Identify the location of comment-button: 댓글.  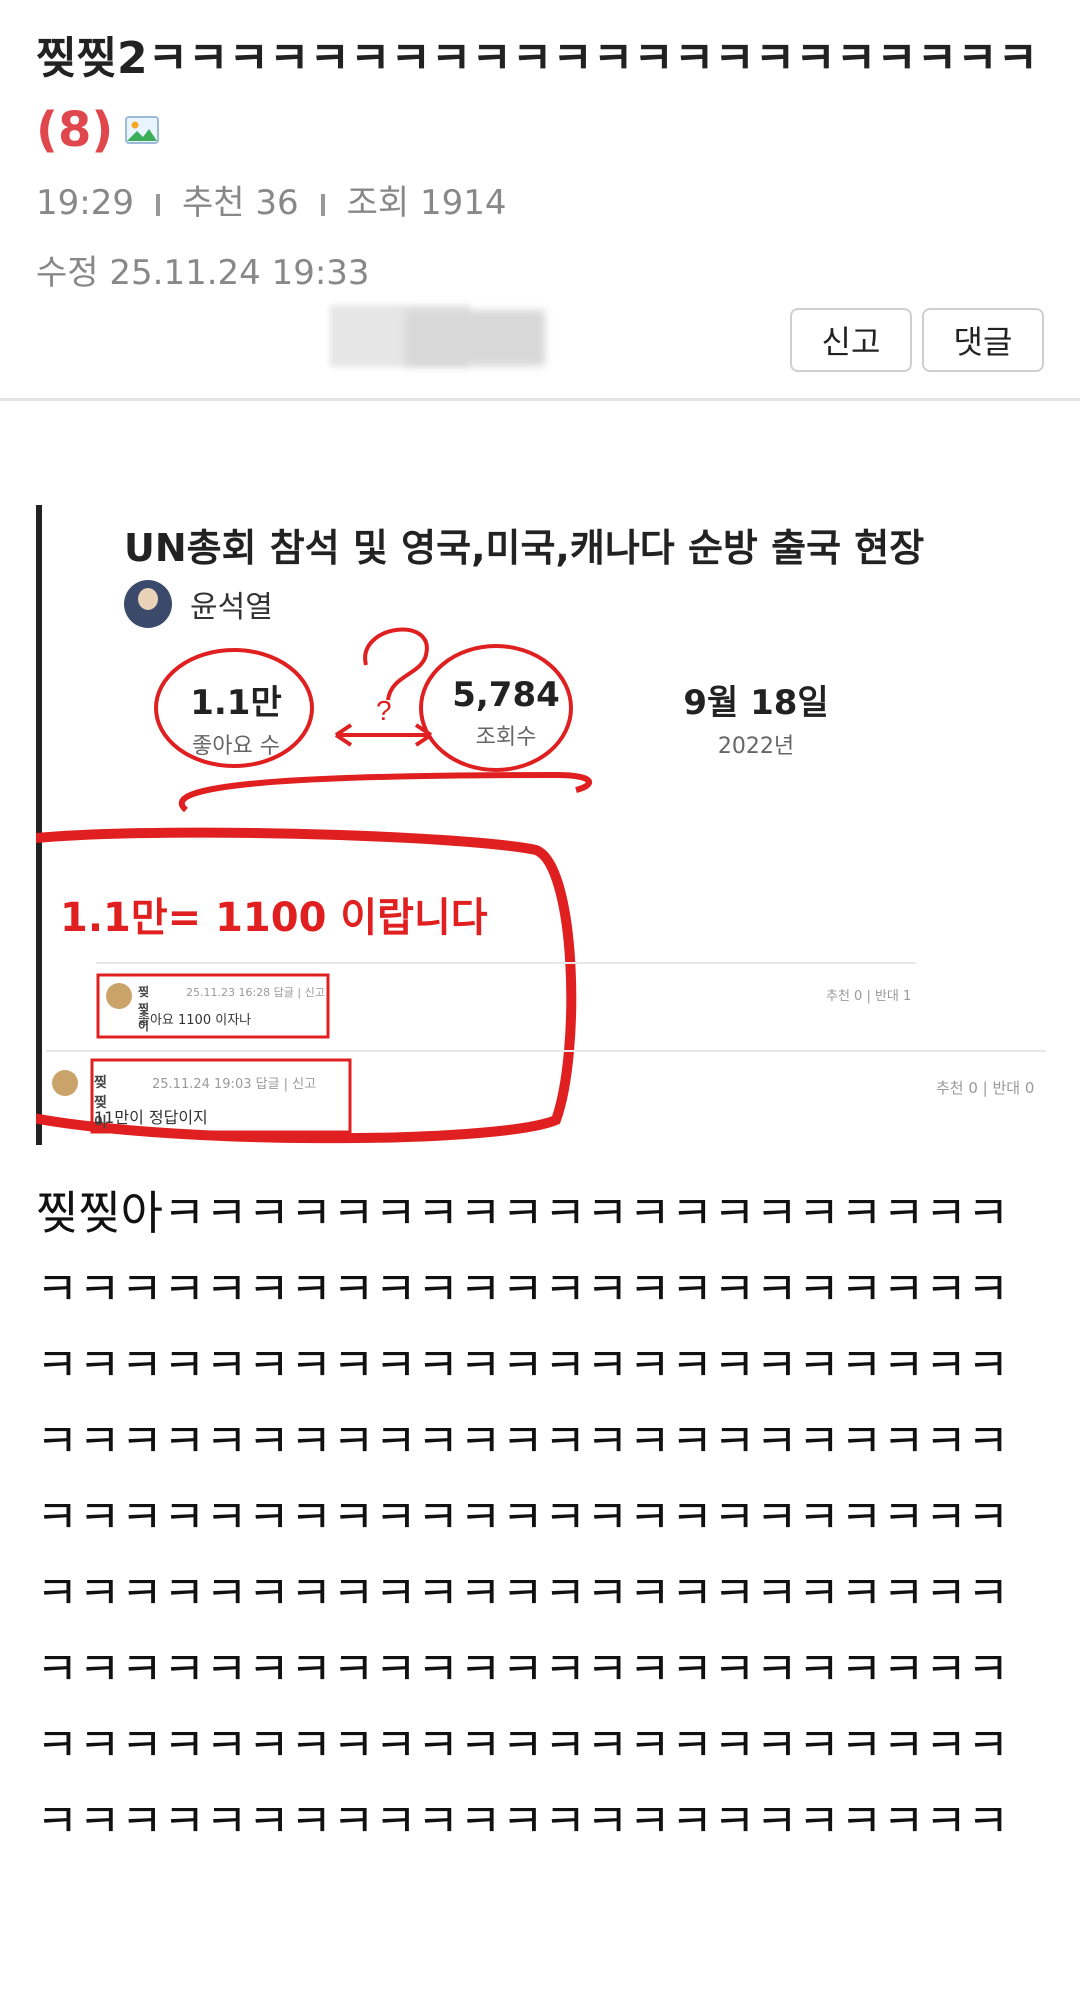
(983, 340).